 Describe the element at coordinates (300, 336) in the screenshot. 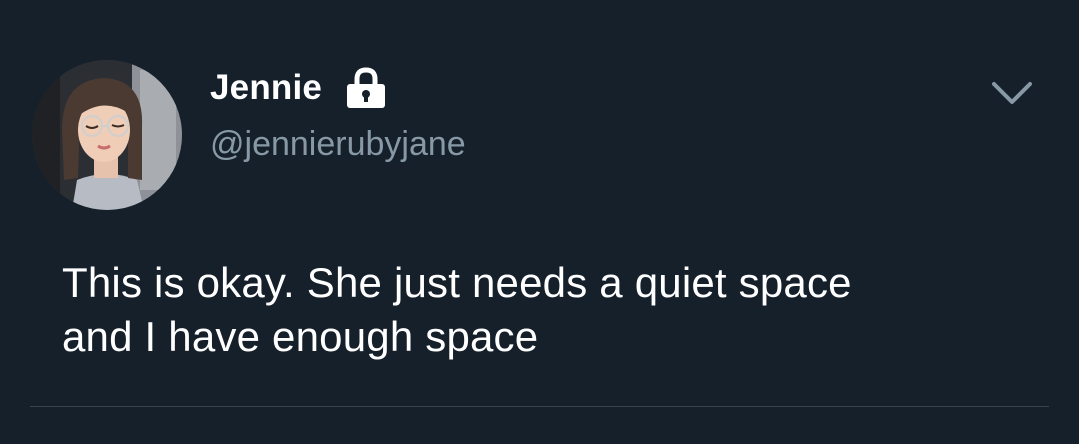

I see `tweet-text-line-2: and I have enough space` at that location.